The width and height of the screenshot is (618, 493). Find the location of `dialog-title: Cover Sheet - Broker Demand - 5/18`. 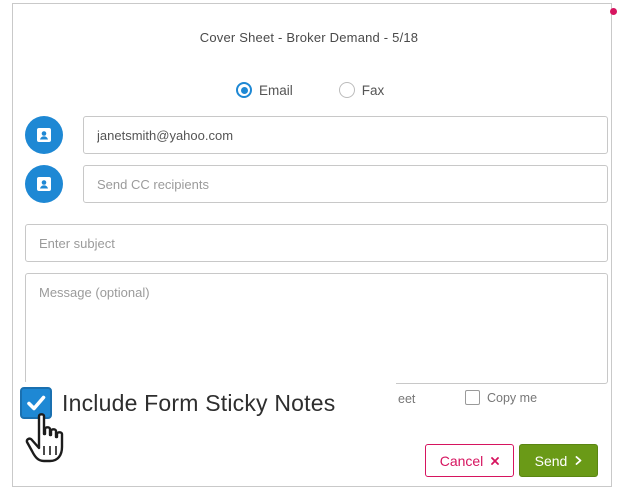

dialog-title: Cover Sheet - Broker Demand - 5/18 is located at coordinates (309, 37).